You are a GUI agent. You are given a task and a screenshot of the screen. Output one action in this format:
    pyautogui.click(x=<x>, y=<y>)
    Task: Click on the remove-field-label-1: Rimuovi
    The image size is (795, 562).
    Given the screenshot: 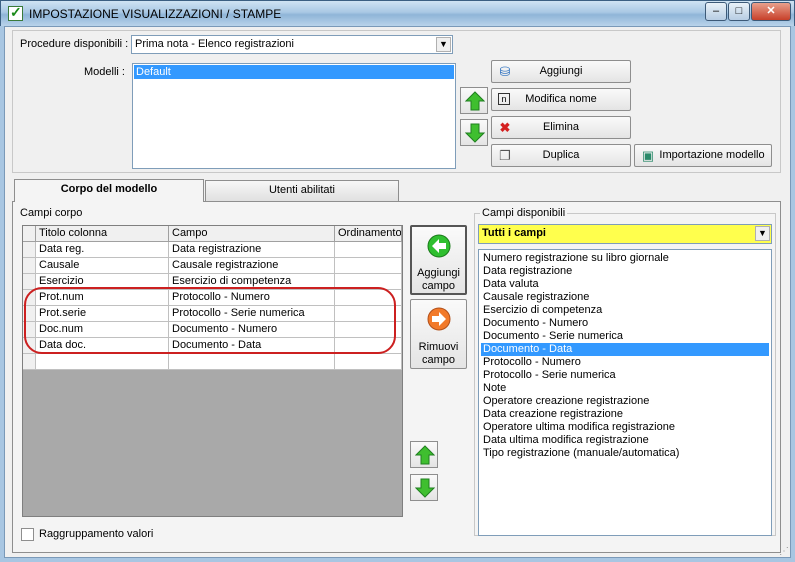 What is the action you would take?
    pyautogui.click(x=438, y=347)
    